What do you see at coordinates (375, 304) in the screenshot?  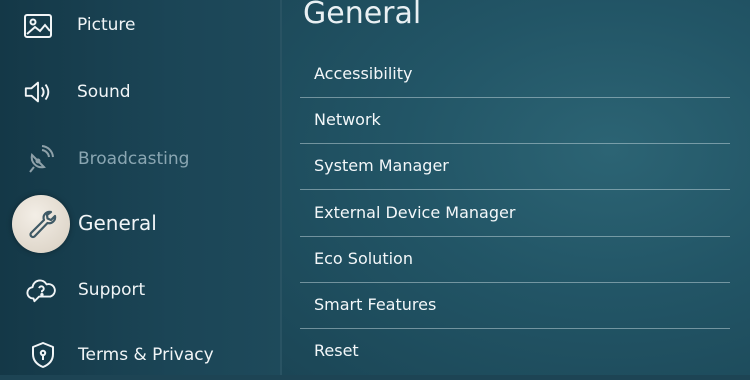 I see `menu-item-label: Smart Features` at bounding box center [375, 304].